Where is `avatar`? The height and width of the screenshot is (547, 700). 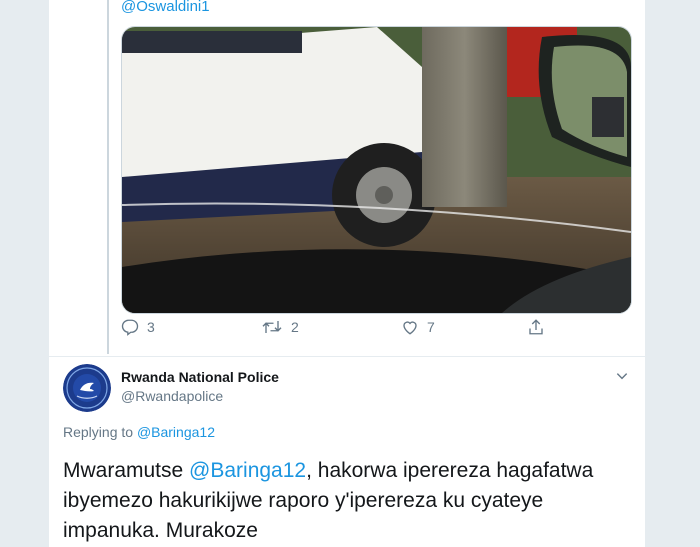
avatar is located at coordinates (87, 388).